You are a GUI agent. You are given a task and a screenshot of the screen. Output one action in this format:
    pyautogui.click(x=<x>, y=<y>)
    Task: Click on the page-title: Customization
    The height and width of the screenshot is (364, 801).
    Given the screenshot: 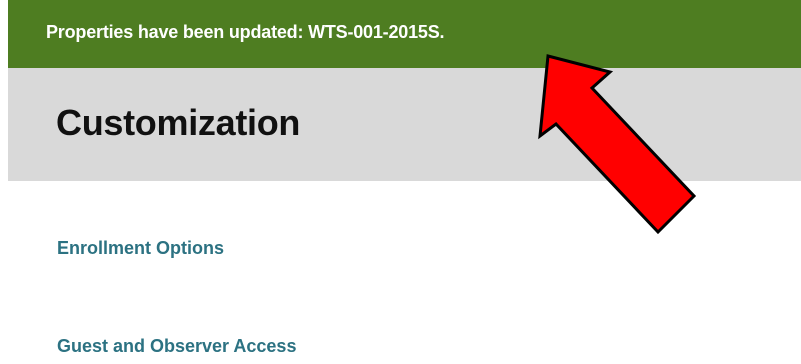 What is the action you would take?
    pyautogui.click(x=178, y=122)
    